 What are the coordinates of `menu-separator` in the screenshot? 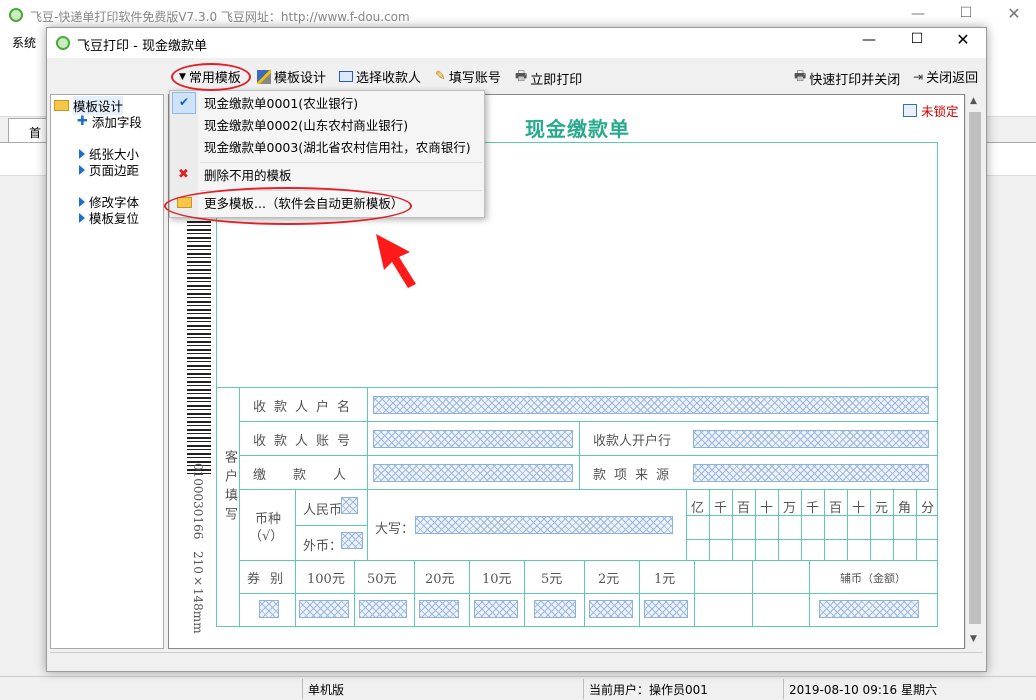 It's located at (341, 162).